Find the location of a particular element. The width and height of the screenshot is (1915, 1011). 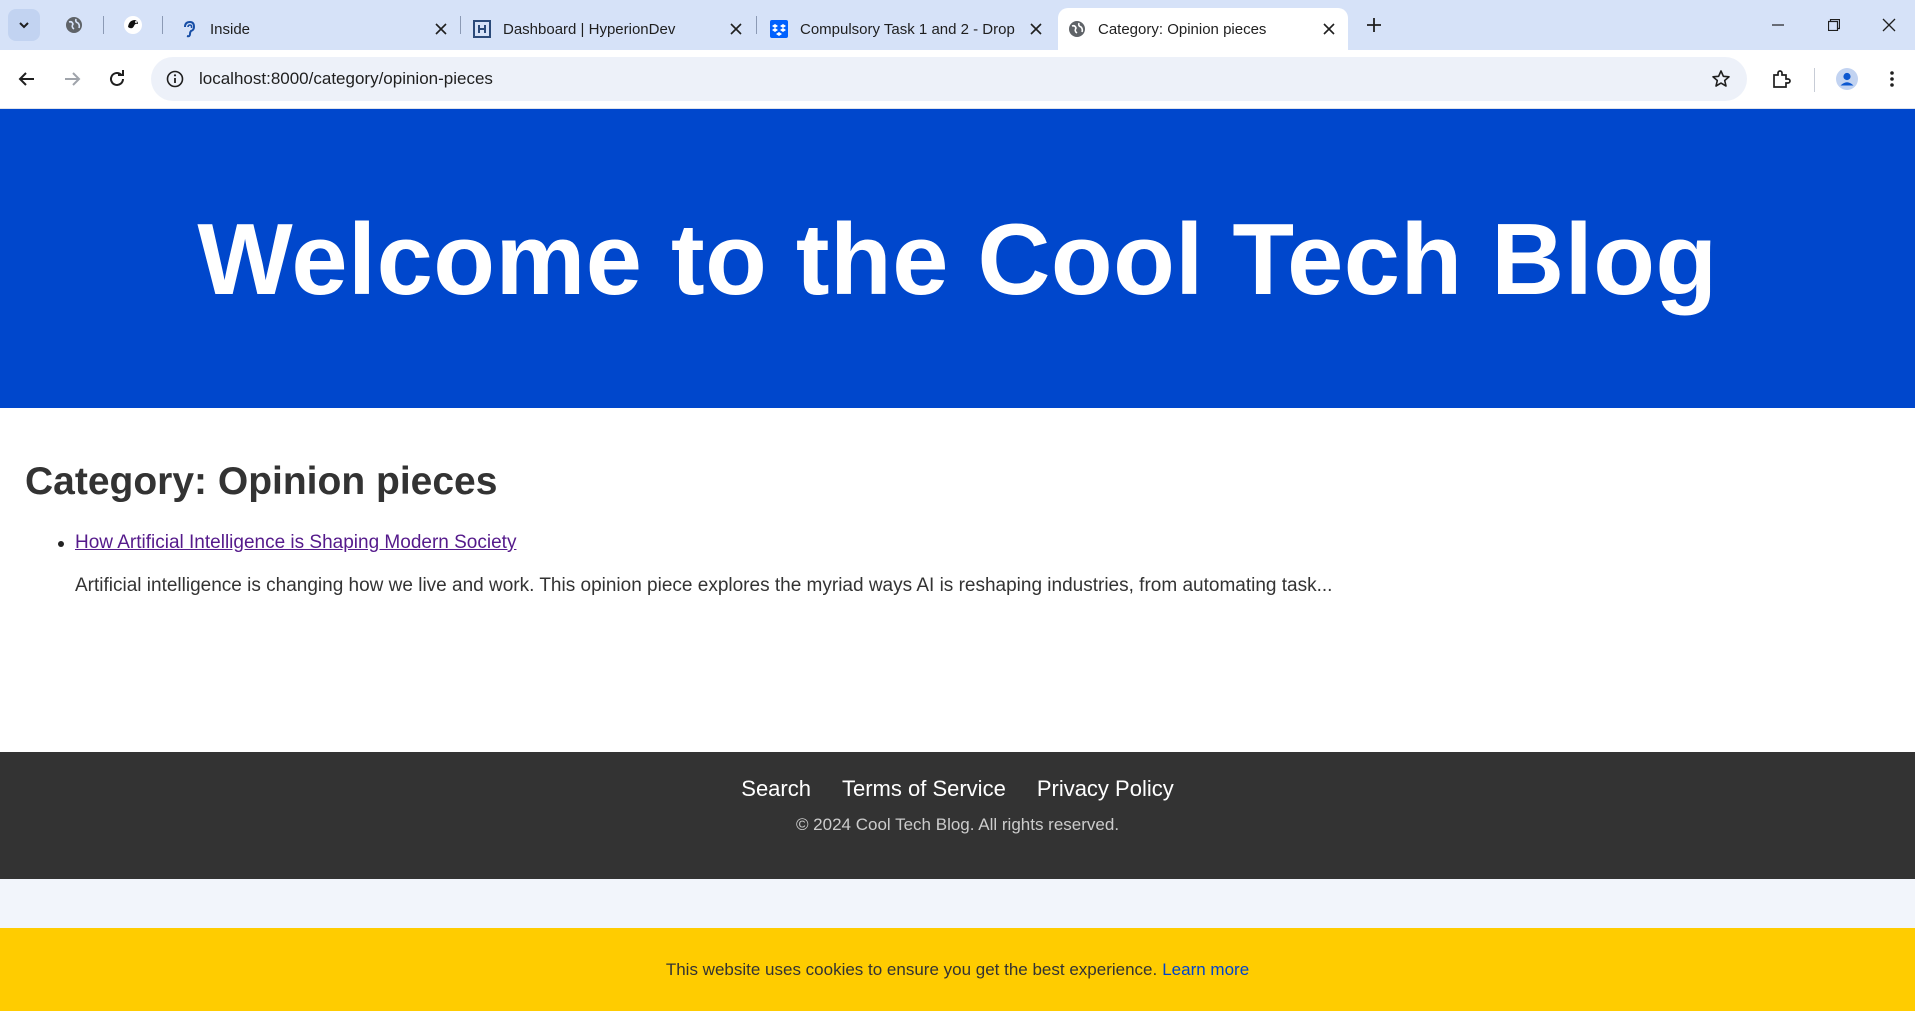

footer-link-search: Search is located at coordinates (776, 789).